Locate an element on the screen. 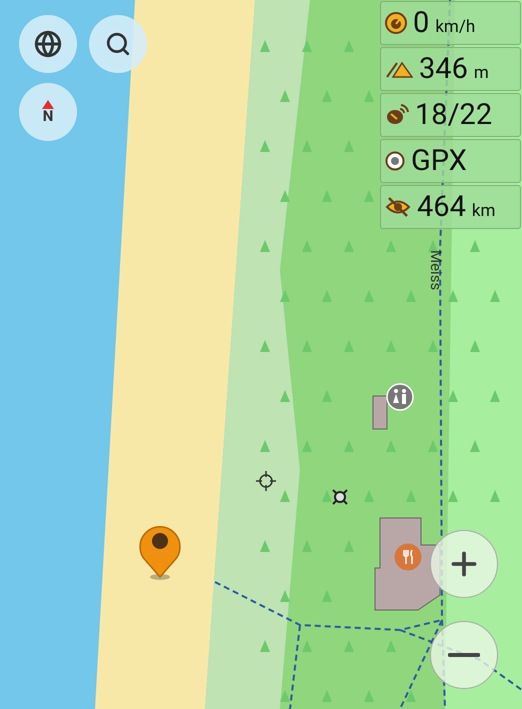 The width and height of the screenshot is (522, 709). info-widget: 346 m is located at coordinates (450, 69).